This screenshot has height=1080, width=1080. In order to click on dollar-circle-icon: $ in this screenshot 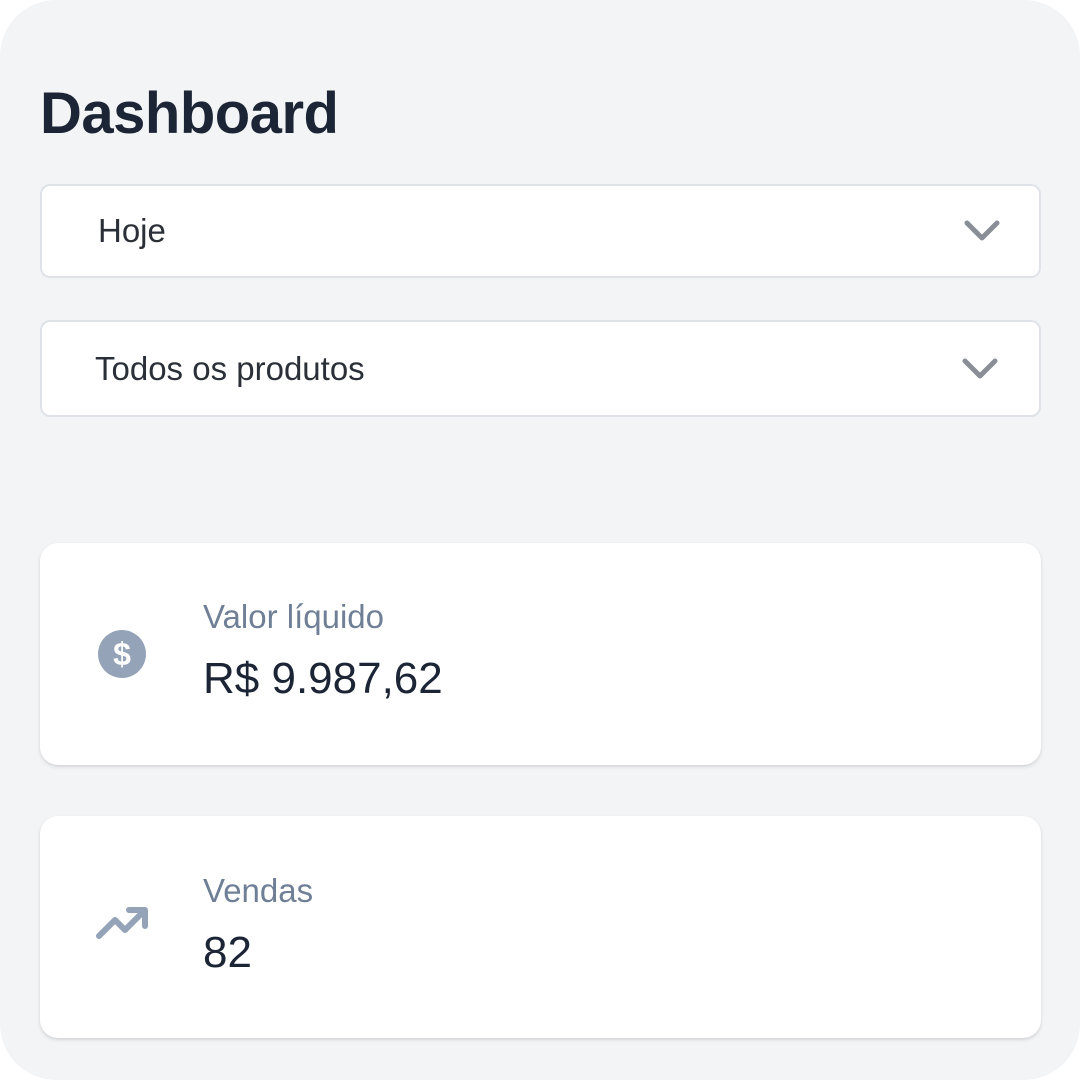, I will do `click(122, 654)`.